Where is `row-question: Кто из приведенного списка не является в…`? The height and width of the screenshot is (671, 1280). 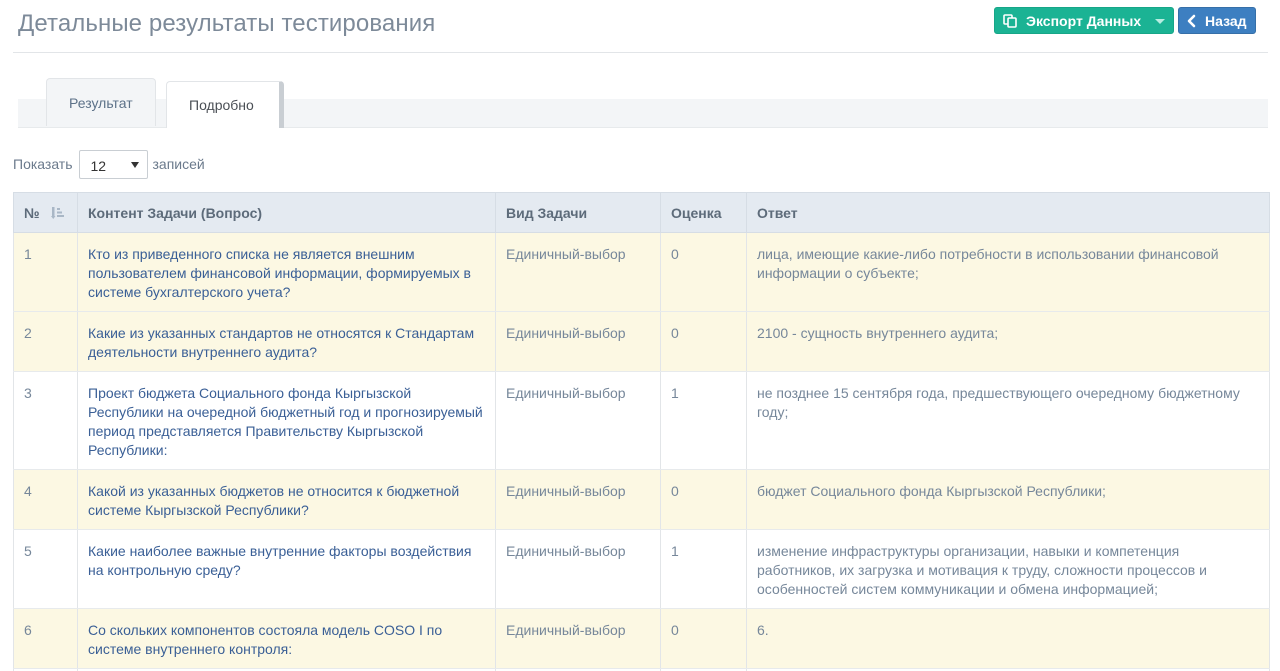 row-question: Кто из приведенного списка не является в… is located at coordinates (286, 272).